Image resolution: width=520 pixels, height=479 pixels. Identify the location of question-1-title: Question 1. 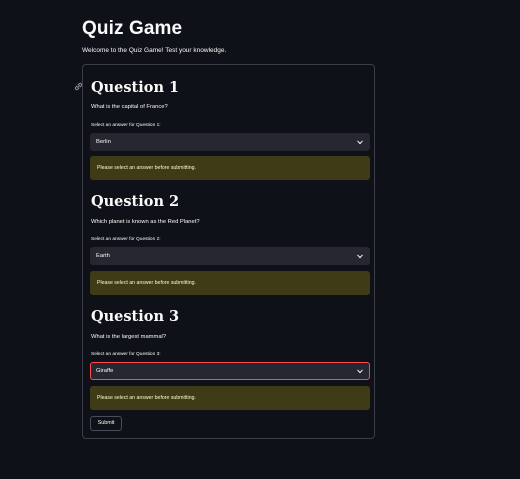
(135, 87).